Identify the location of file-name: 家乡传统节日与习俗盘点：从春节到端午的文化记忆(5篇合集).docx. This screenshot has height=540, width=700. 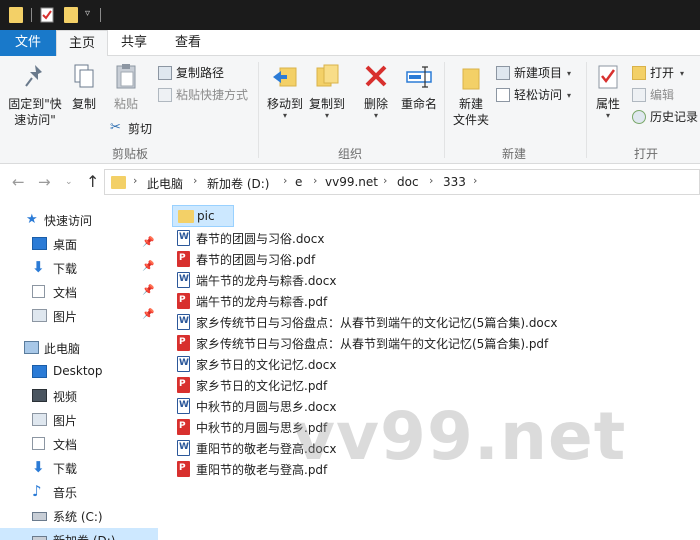
(377, 323).